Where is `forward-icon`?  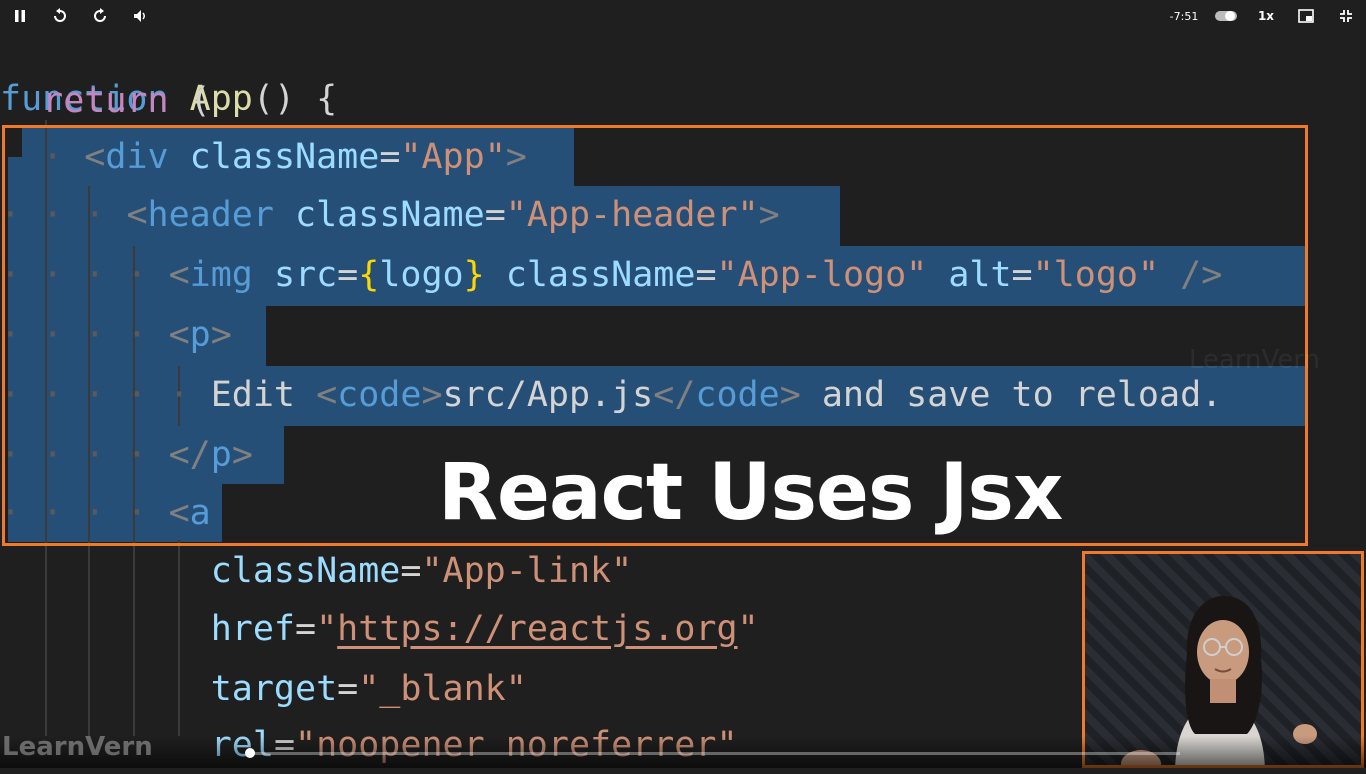
forward-icon is located at coordinates (100, 15).